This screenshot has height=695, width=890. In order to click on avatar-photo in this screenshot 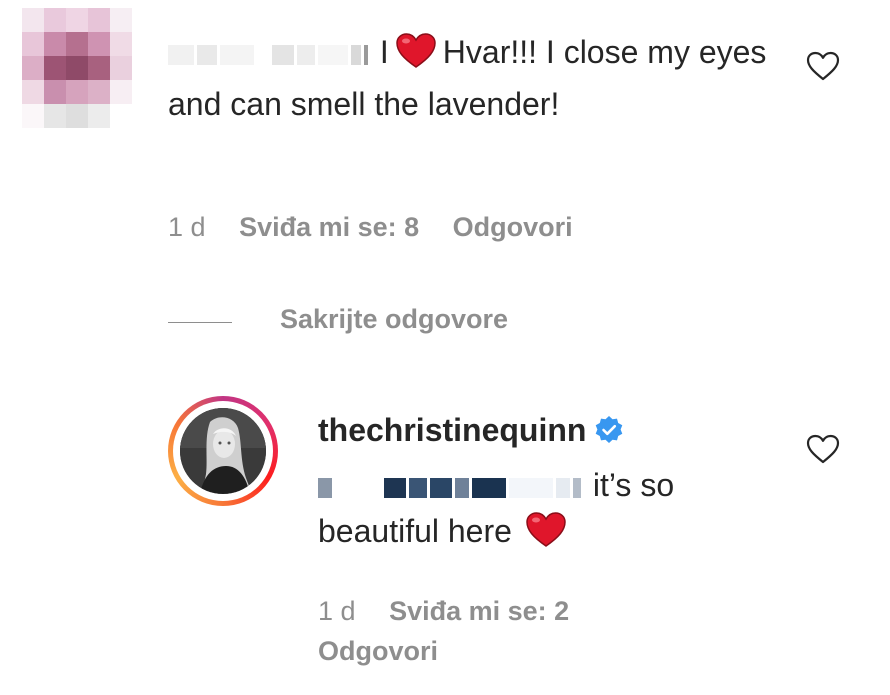, I will do `click(223, 451)`.